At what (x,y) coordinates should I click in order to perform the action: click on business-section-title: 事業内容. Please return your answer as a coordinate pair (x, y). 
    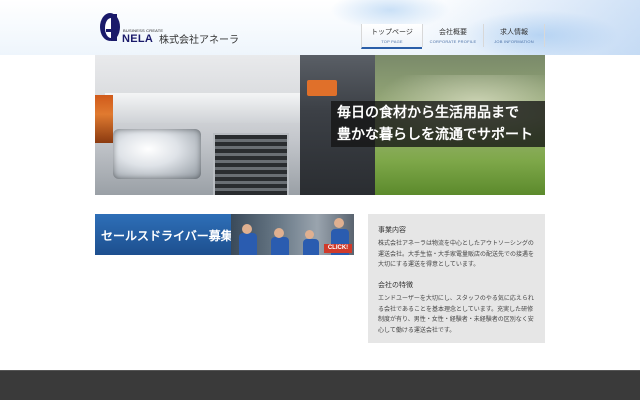
    Looking at the image, I should click on (392, 230).